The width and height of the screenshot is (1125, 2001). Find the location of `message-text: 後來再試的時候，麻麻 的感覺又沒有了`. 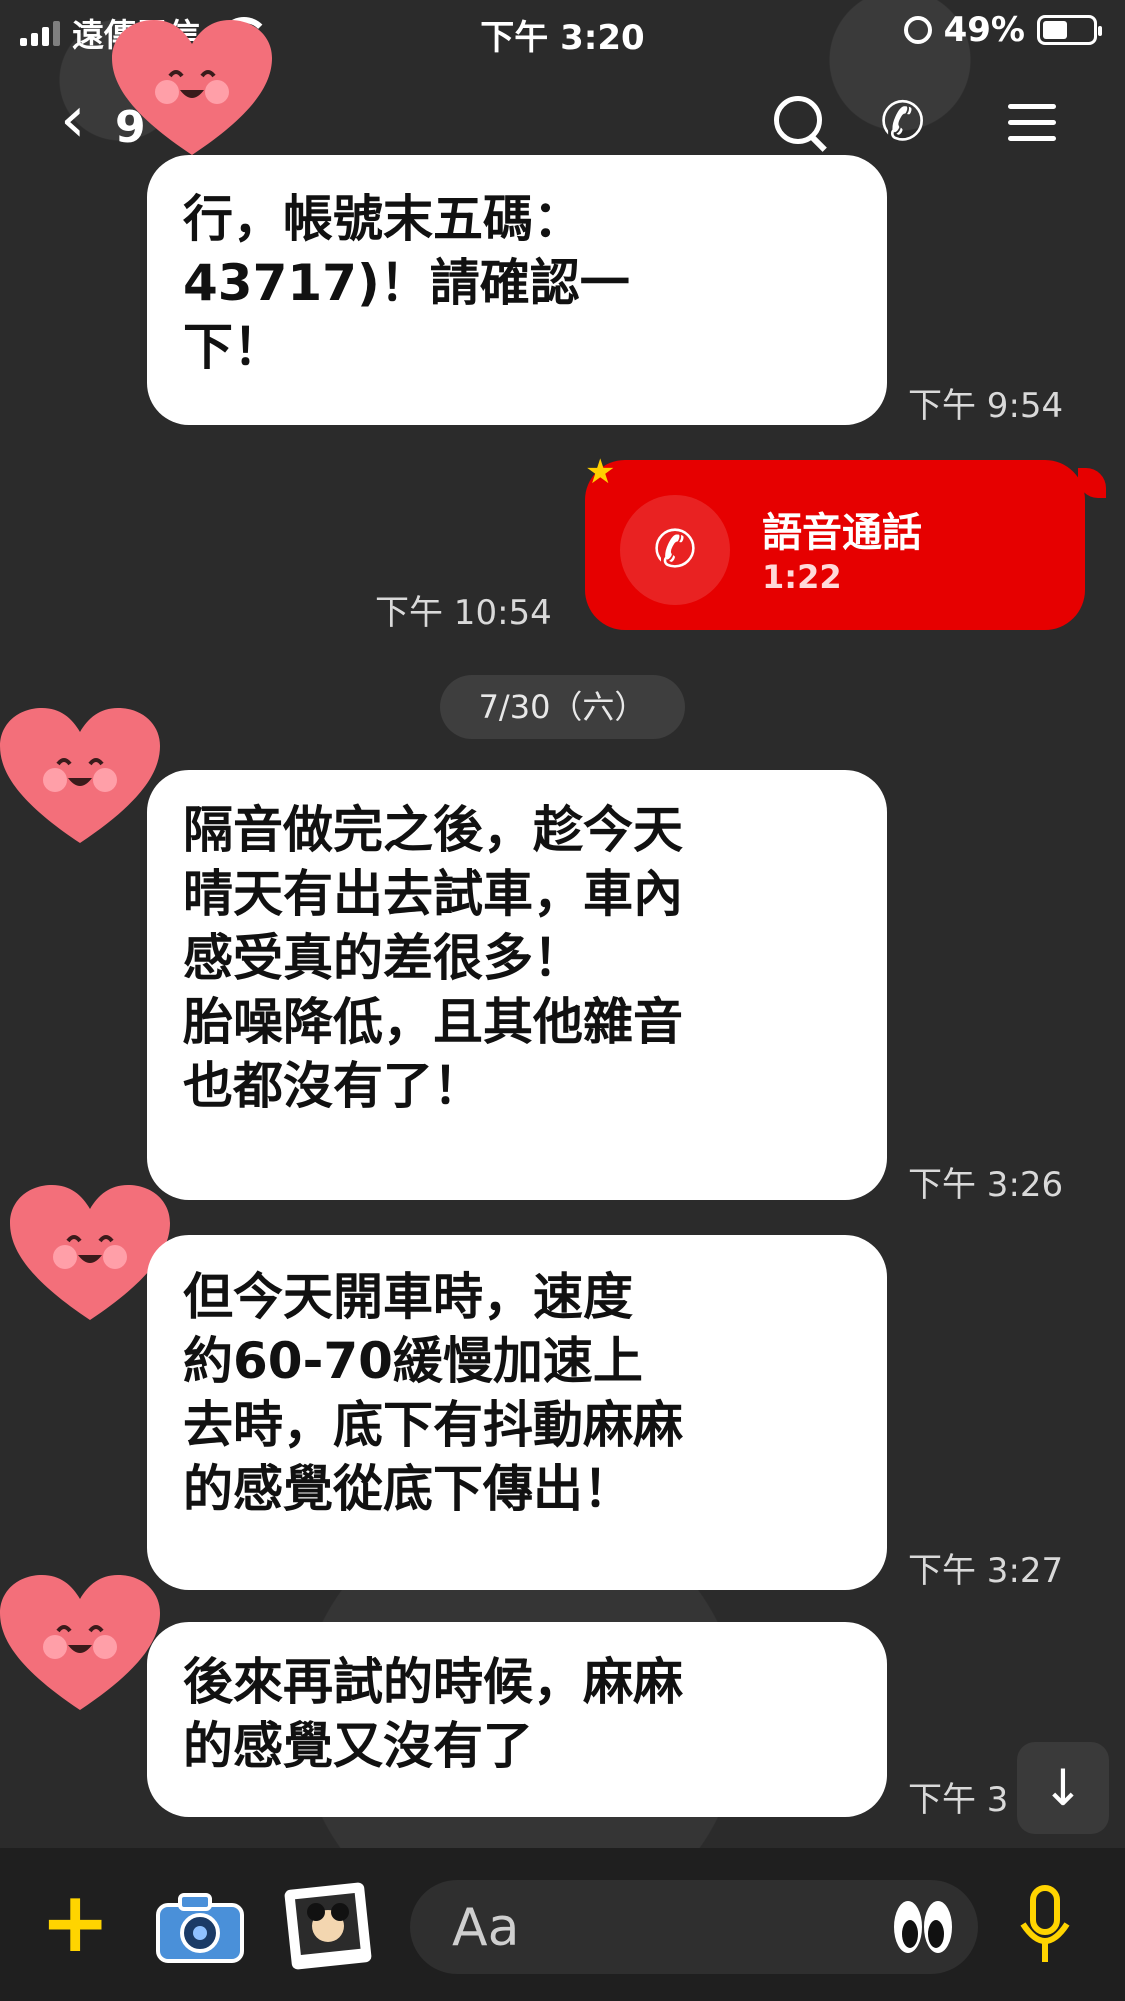

message-text: 後來再試的時候，麻麻 的感覺又沒有了 is located at coordinates (433, 1714).